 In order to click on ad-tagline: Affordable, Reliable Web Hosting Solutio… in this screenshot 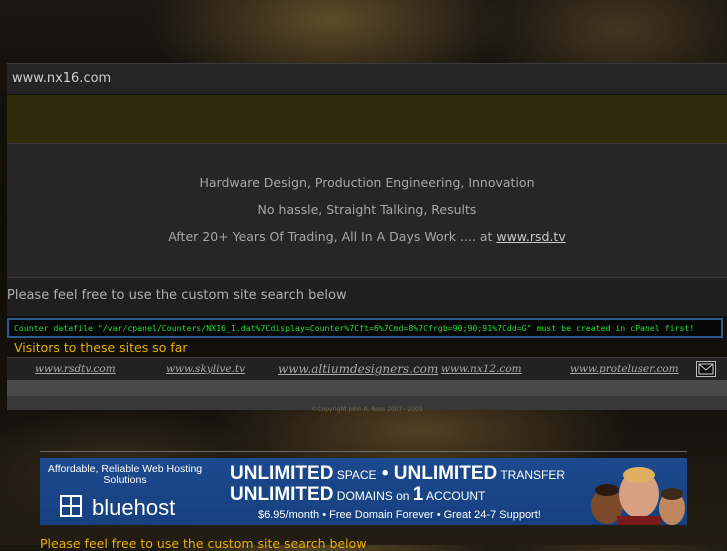, I will do `click(125, 474)`.